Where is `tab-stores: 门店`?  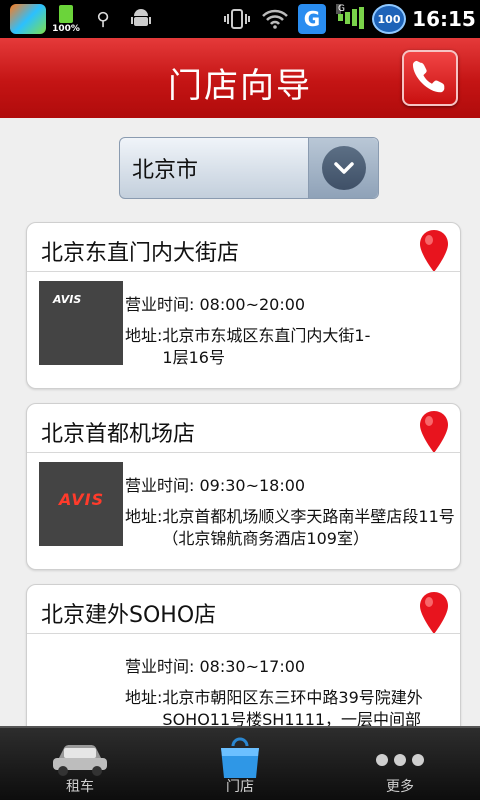 tab-stores: 门店 is located at coordinates (240, 764).